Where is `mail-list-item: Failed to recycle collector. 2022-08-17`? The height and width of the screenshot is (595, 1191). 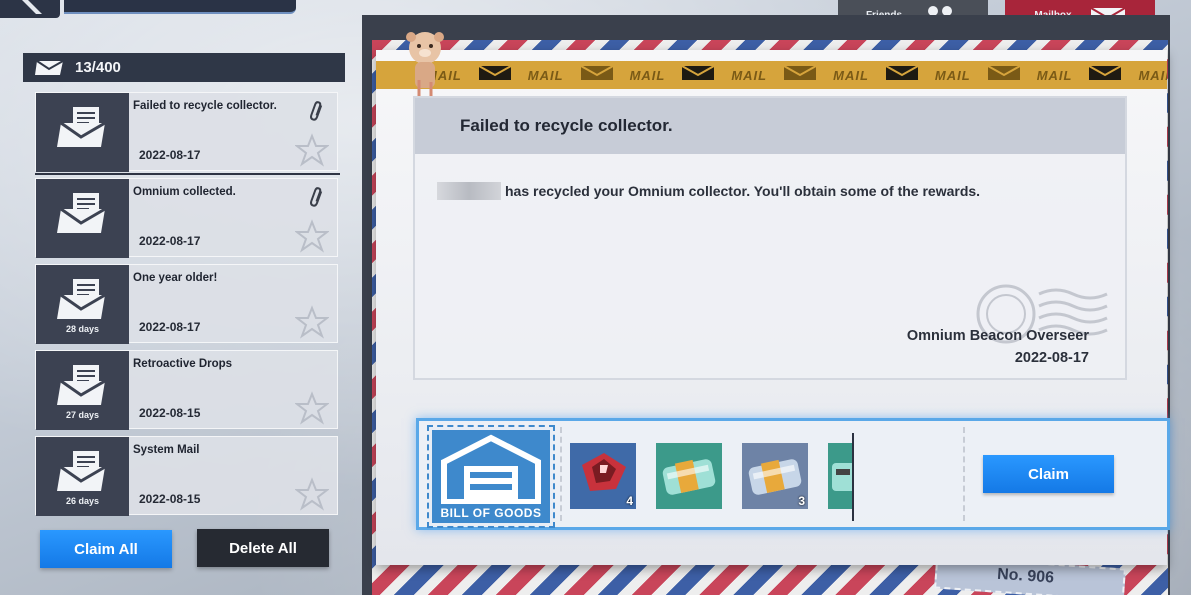
mail-list-item: Failed to recycle collector. 2022-08-17 is located at coordinates (187, 133).